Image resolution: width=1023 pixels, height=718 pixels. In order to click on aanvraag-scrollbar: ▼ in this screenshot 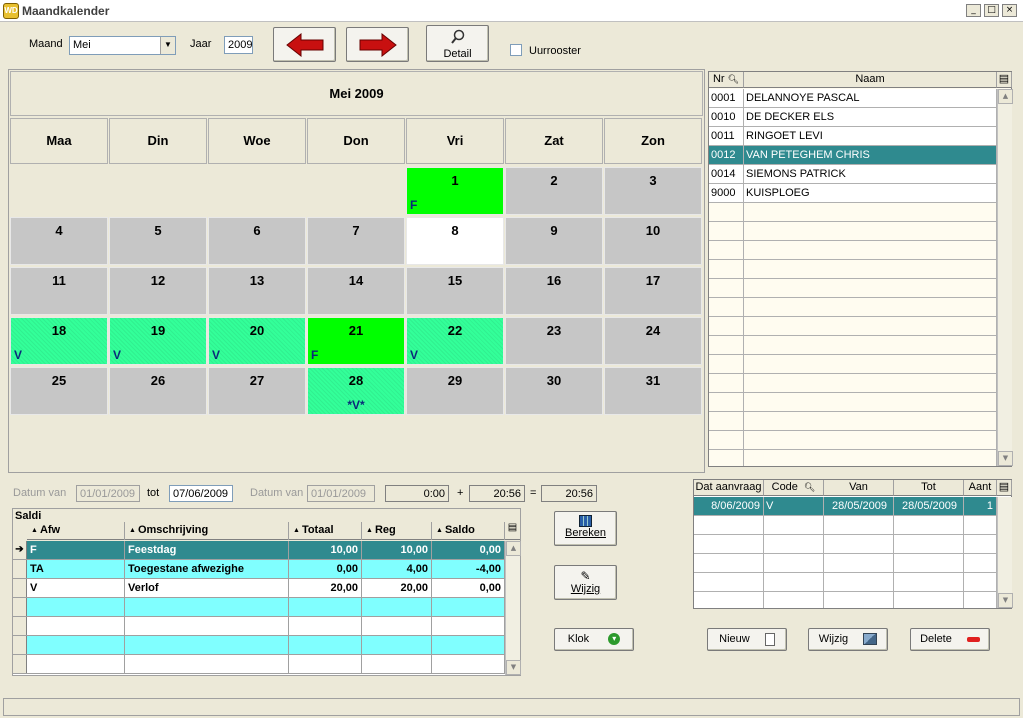, I will do `click(1005, 552)`.